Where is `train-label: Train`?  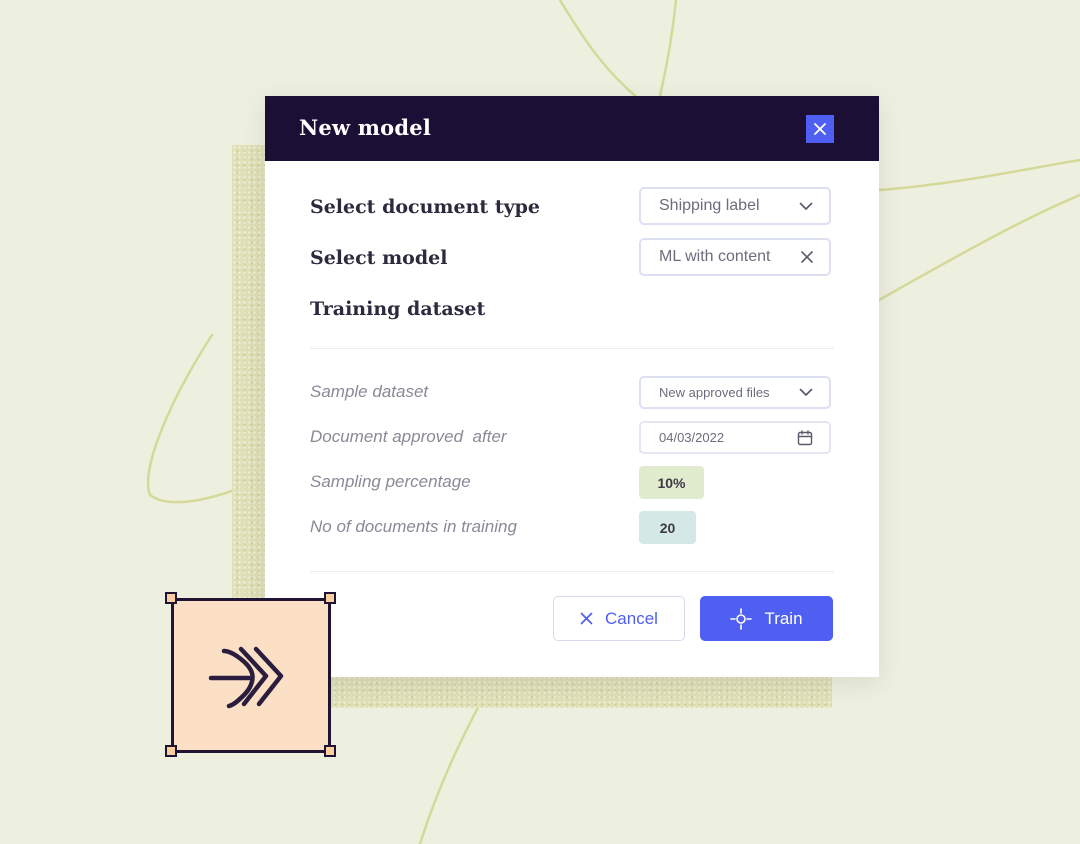 train-label: Train is located at coordinates (783, 618).